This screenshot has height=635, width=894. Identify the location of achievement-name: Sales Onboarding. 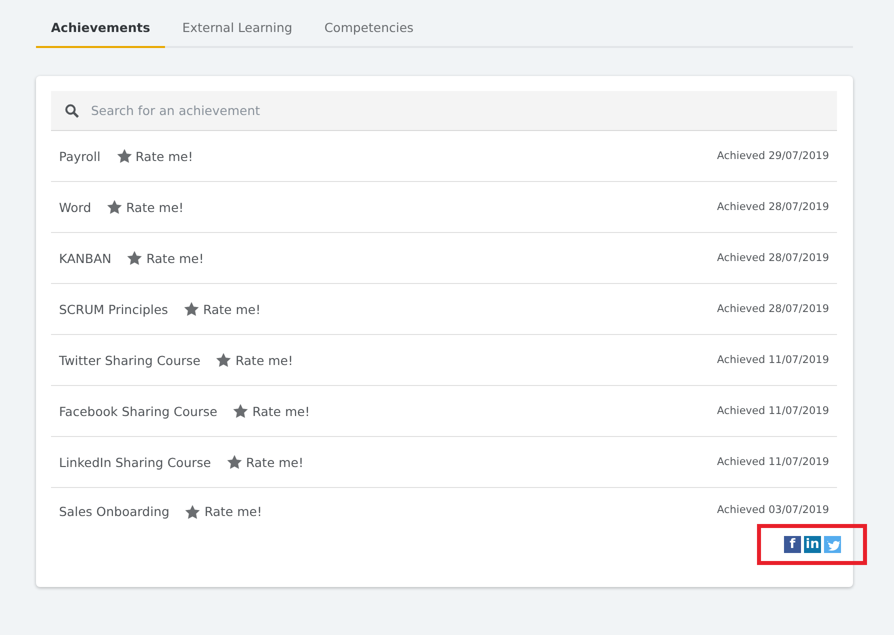
(114, 511).